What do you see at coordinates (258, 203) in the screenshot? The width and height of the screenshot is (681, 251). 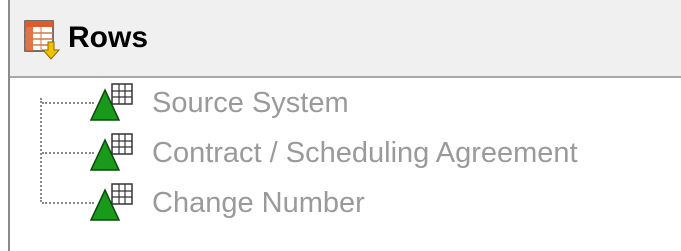 I see `tree-item-label: Change Number` at bounding box center [258, 203].